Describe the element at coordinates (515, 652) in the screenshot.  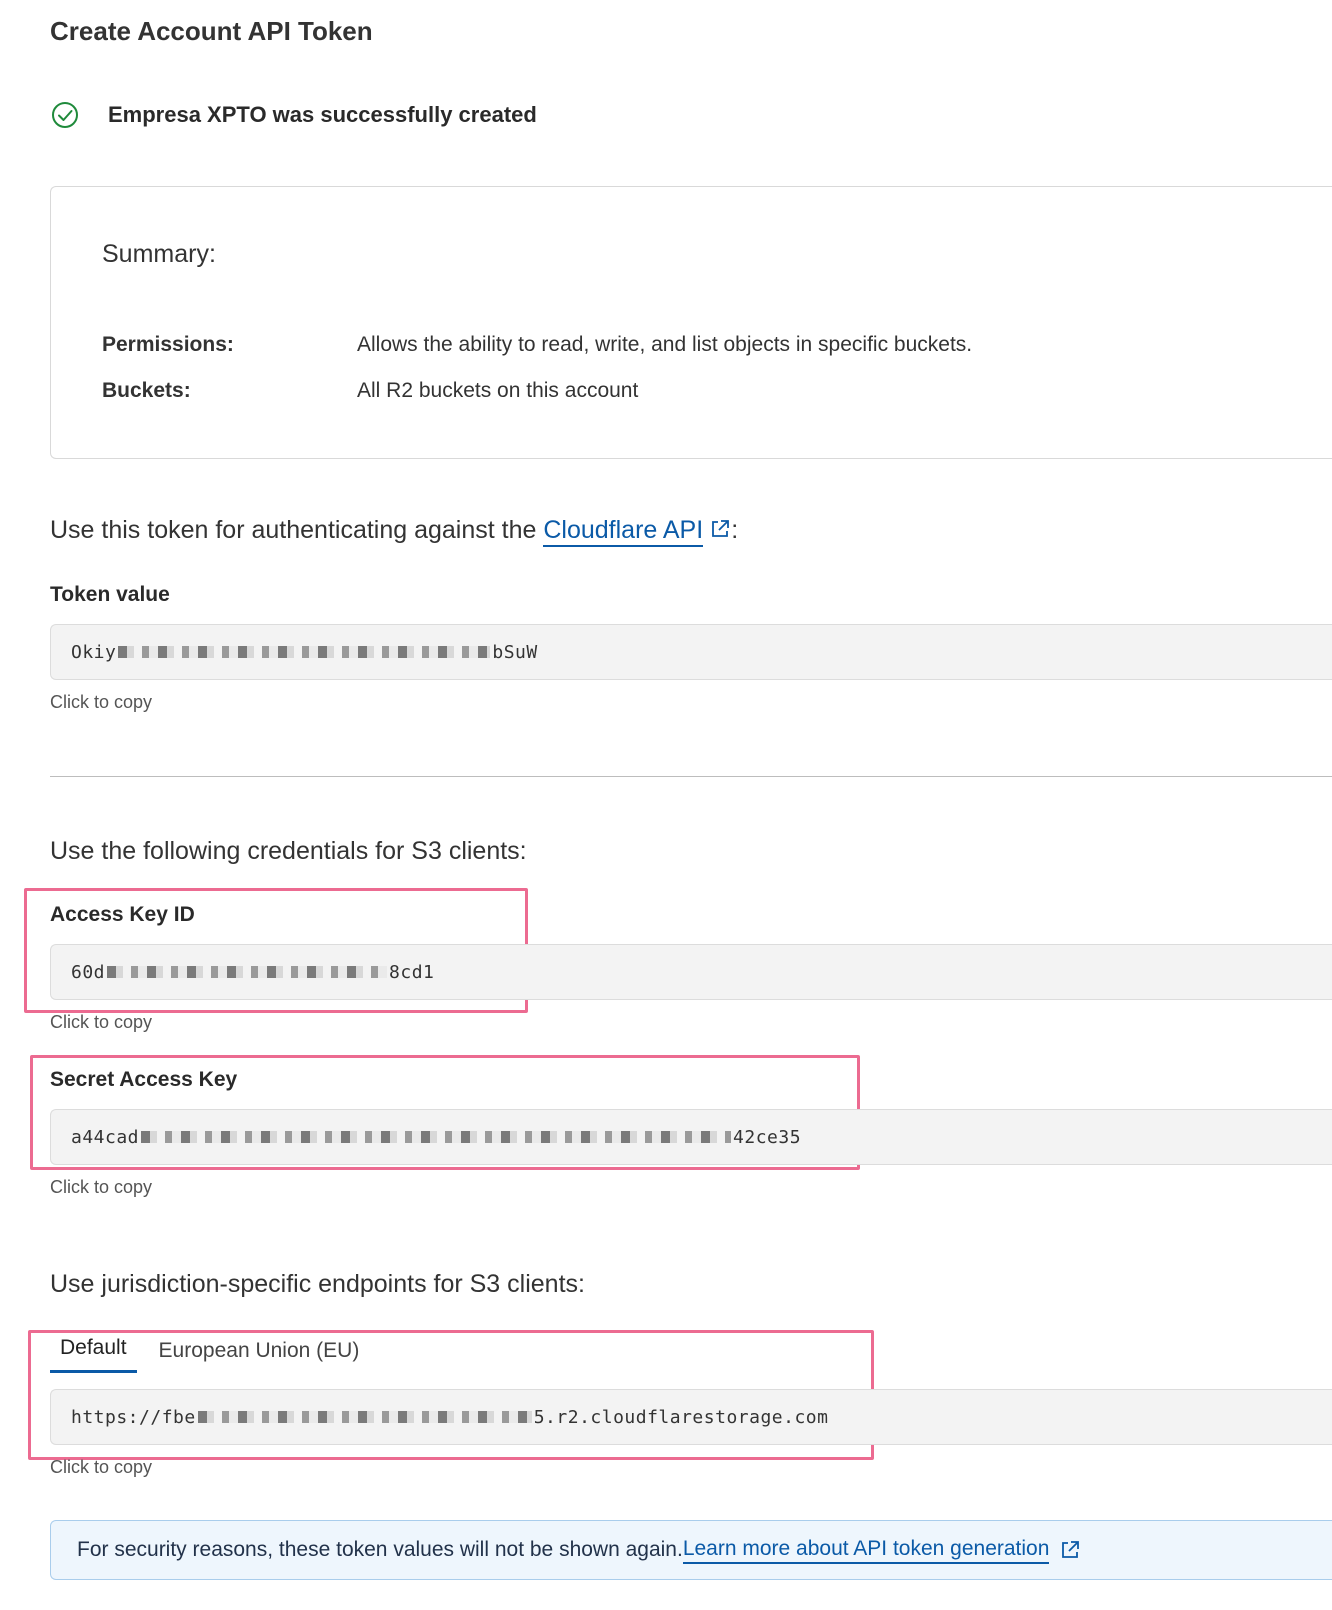
I see `token-suffix: bSuW` at that location.